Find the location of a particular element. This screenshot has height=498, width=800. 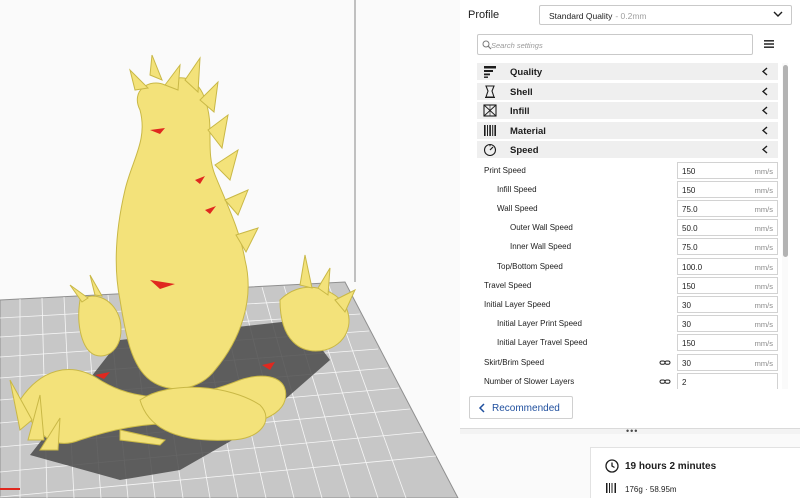

setting-row: Initial Layer Travel Speed 150 mm/s is located at coordinates (627, 342).